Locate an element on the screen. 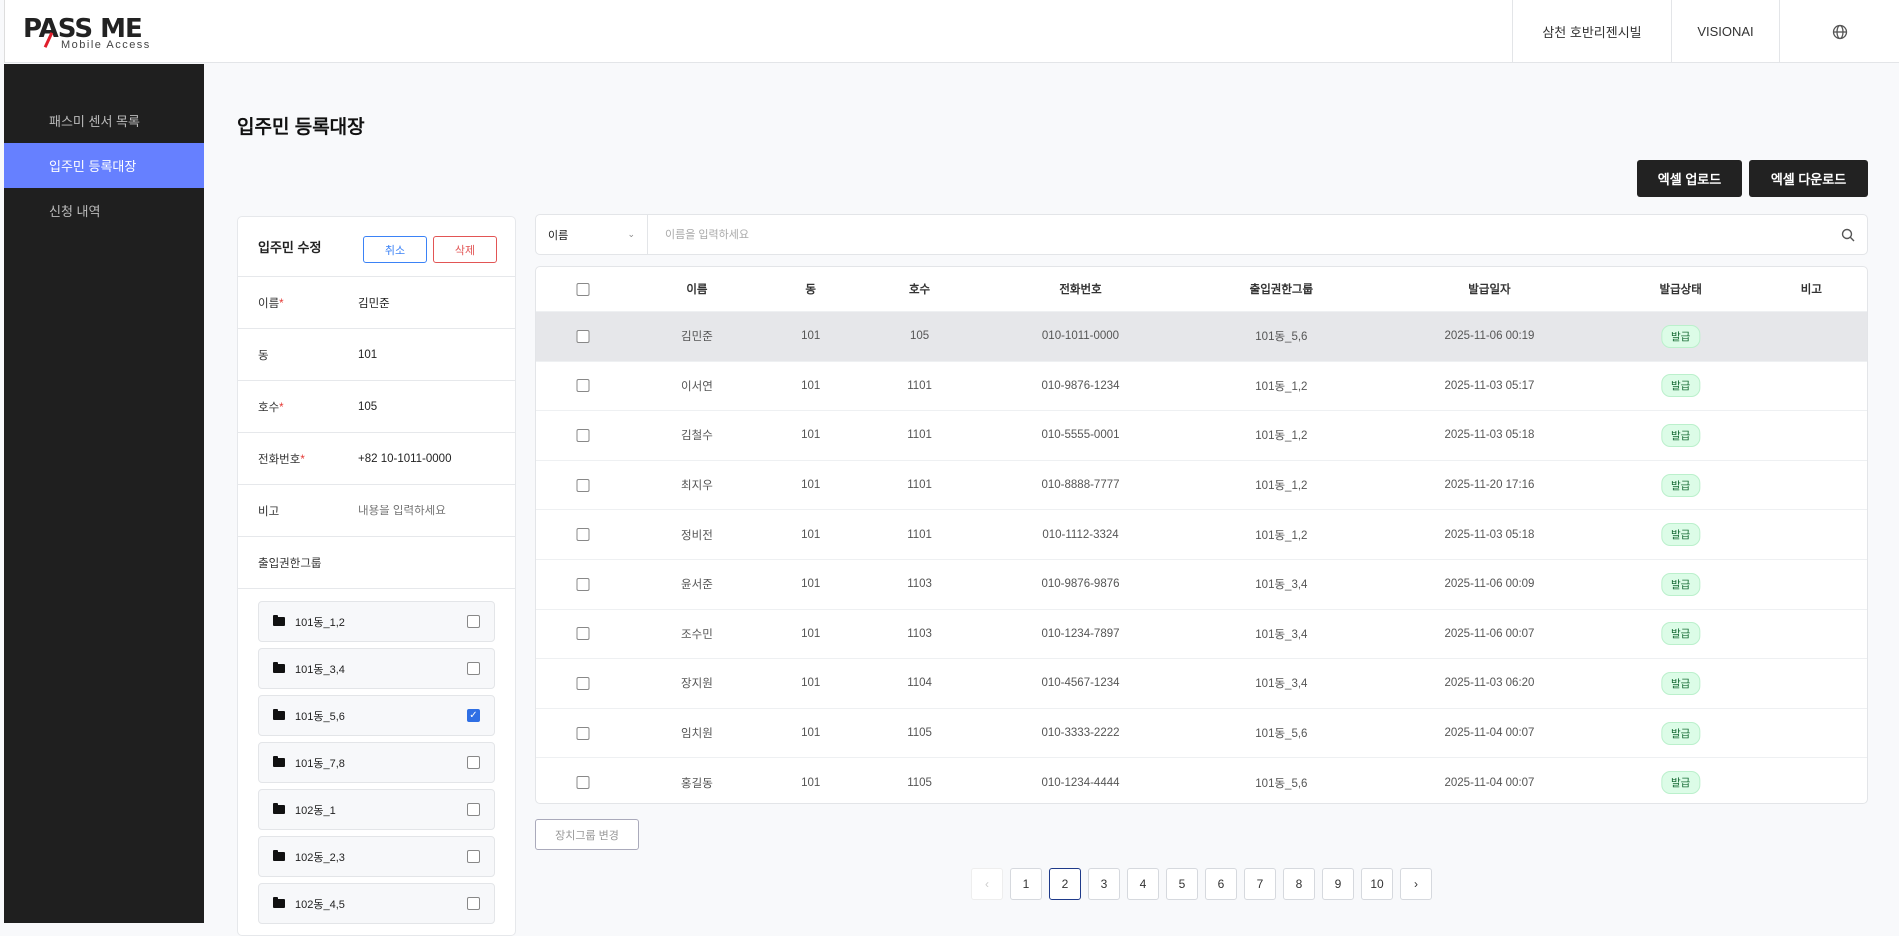  search-icon is located at coordinates (1848, 235).